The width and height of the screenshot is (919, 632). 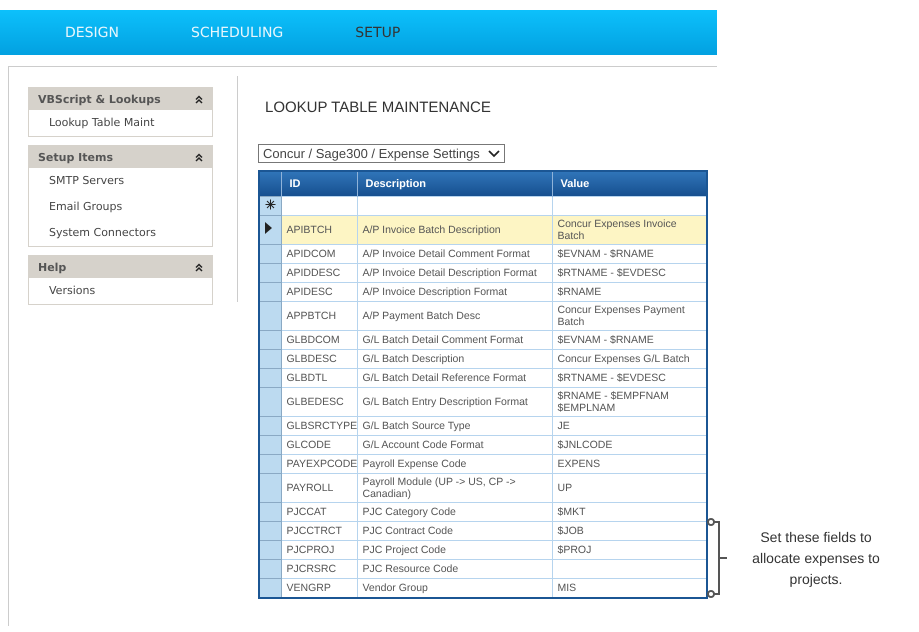 I want to click on table-cell: GLBDCOM, so click(x=319, y=339).